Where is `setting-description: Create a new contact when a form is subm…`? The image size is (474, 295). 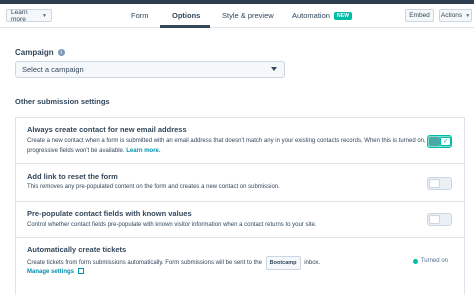
setting-description: Create a new contact when a form is subm… is located at coordinates (226, 146).